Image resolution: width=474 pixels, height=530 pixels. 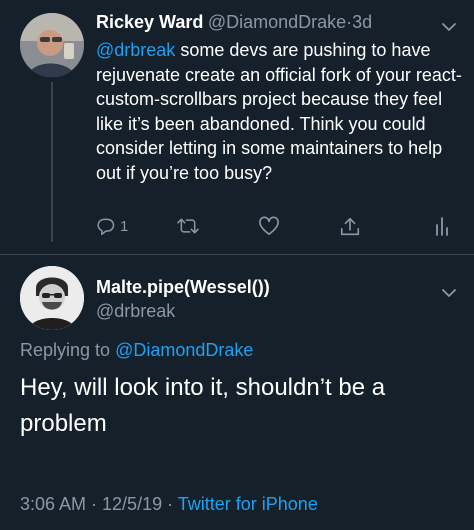 What do you see at coordinates (52, 45) in the screenshot?
I see `avatar-rickey-ward` at bounding box center [52, 45].